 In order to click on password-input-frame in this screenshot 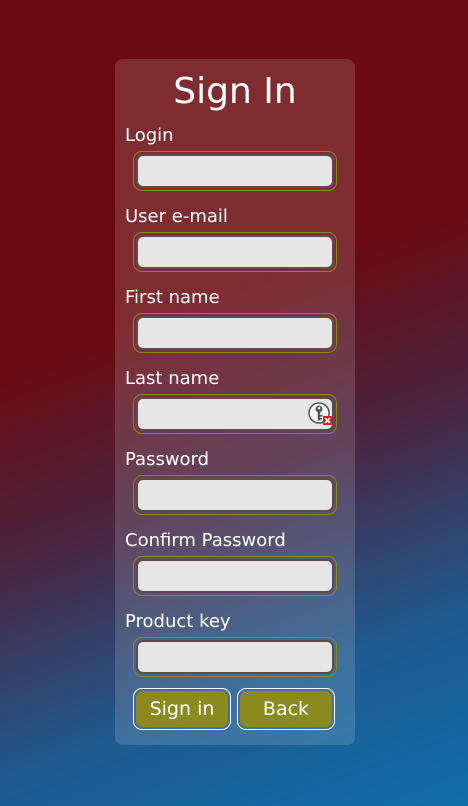, I will do `click(235, 495)`.